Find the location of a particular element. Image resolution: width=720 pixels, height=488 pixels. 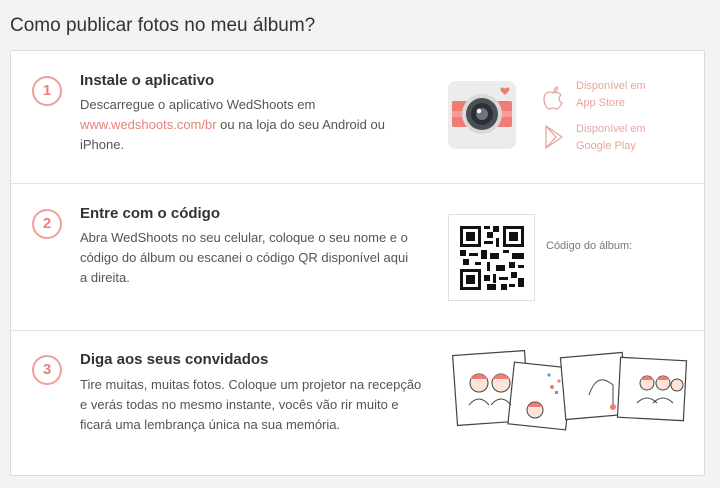

guest-photos-illustration is located at coordinates (569, 400).